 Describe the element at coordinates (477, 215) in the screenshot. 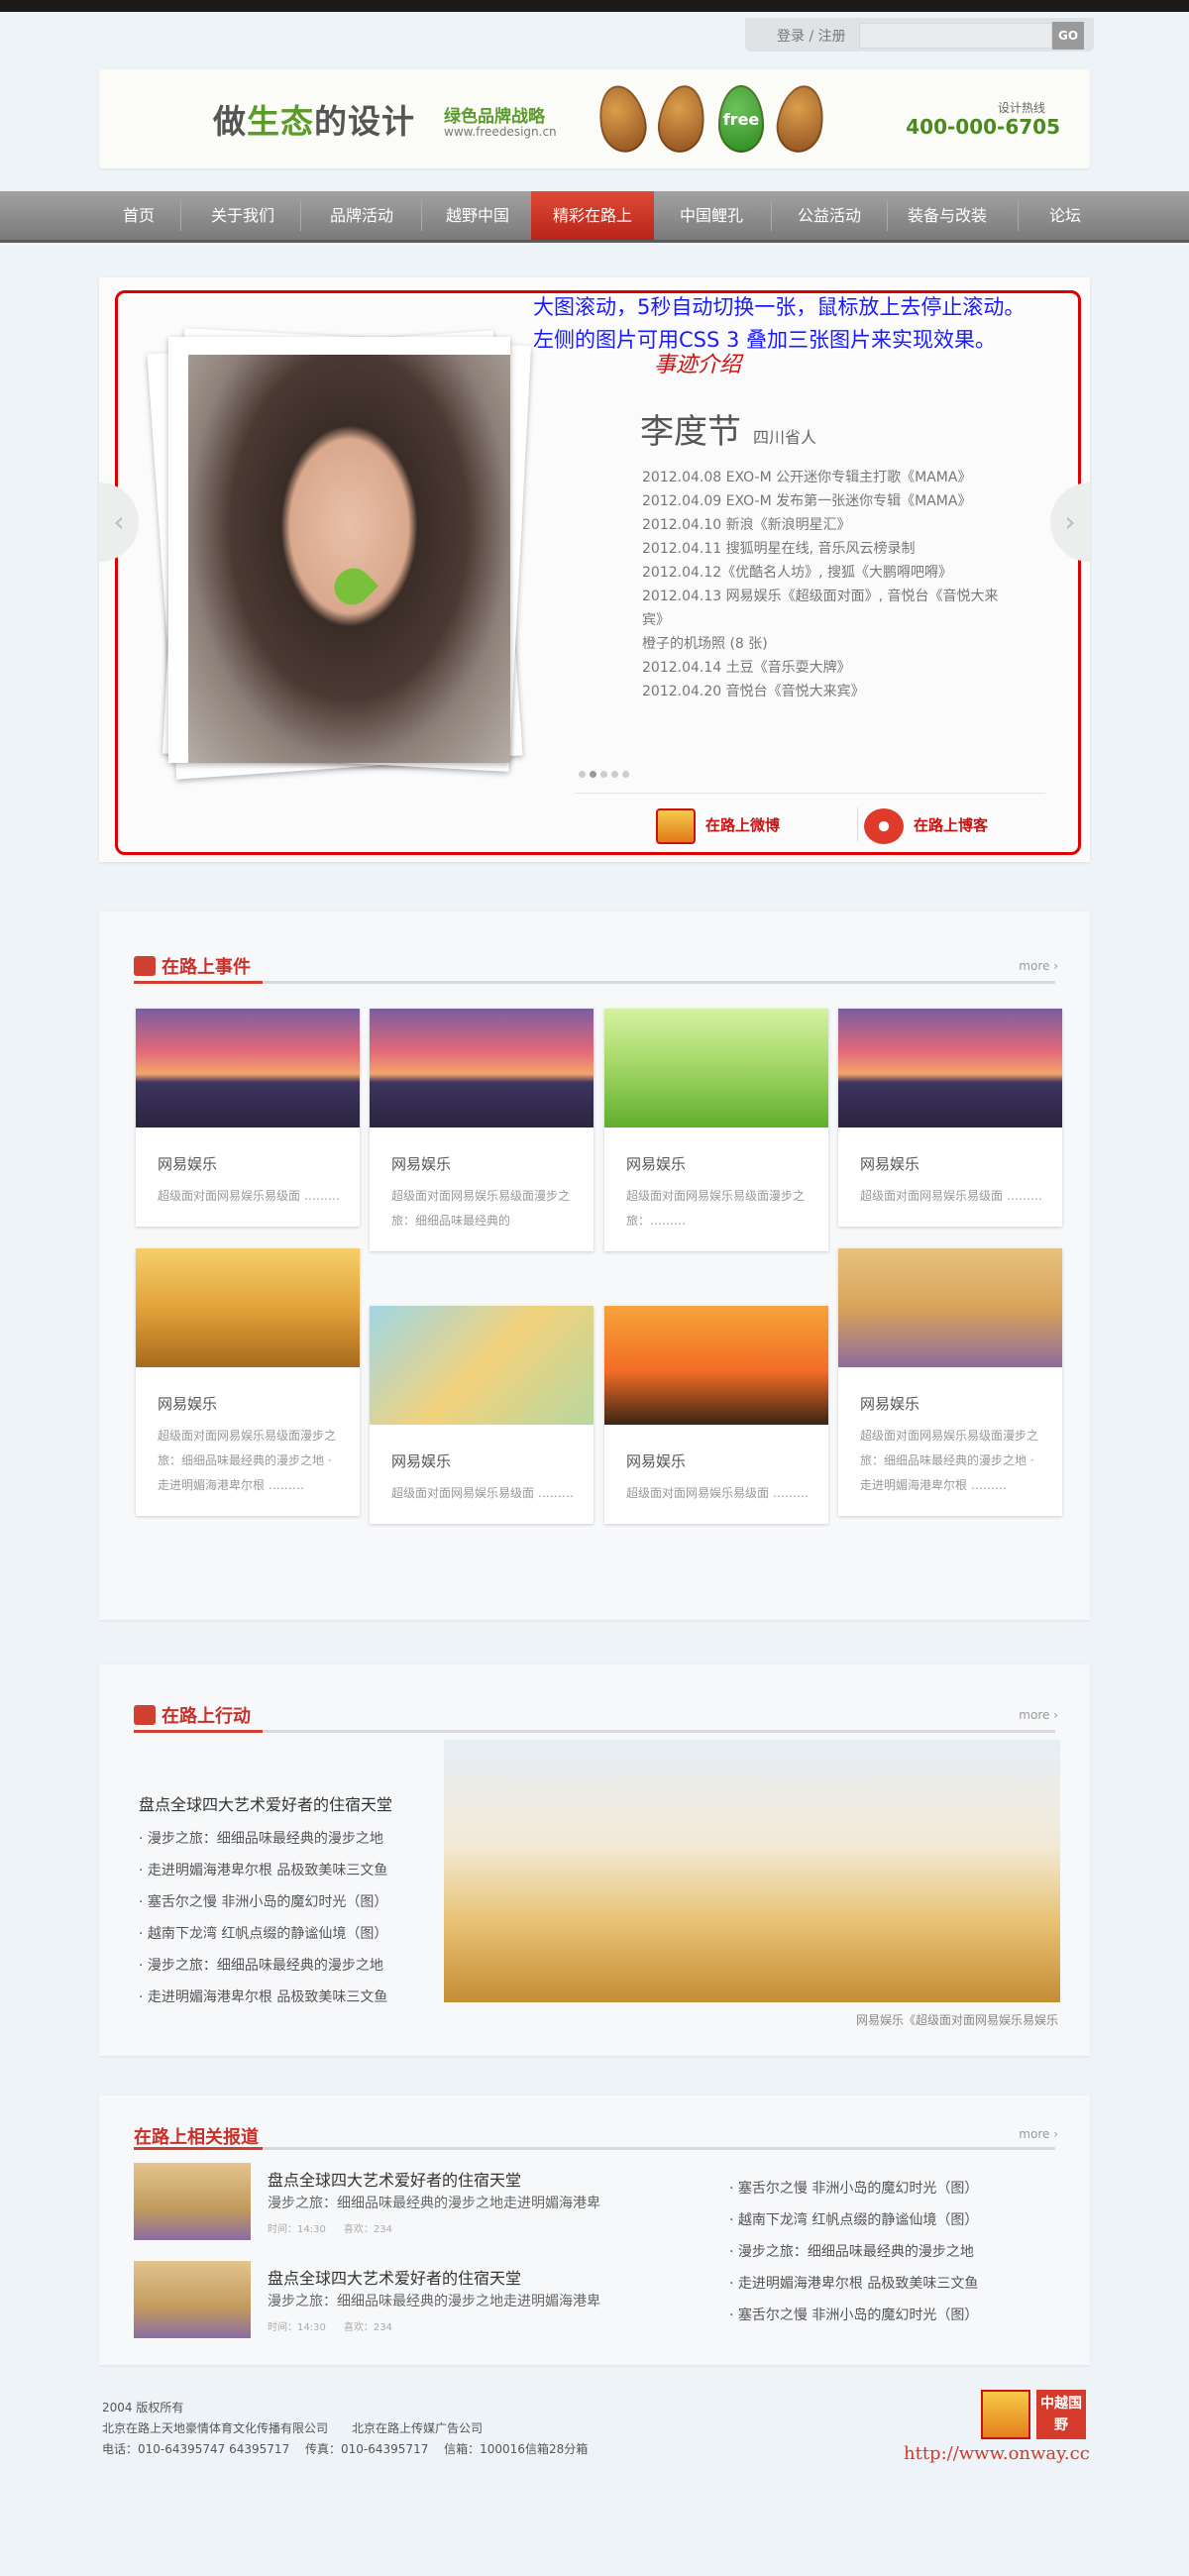

I see `nav-item-offroad: 越野中国` at that location.